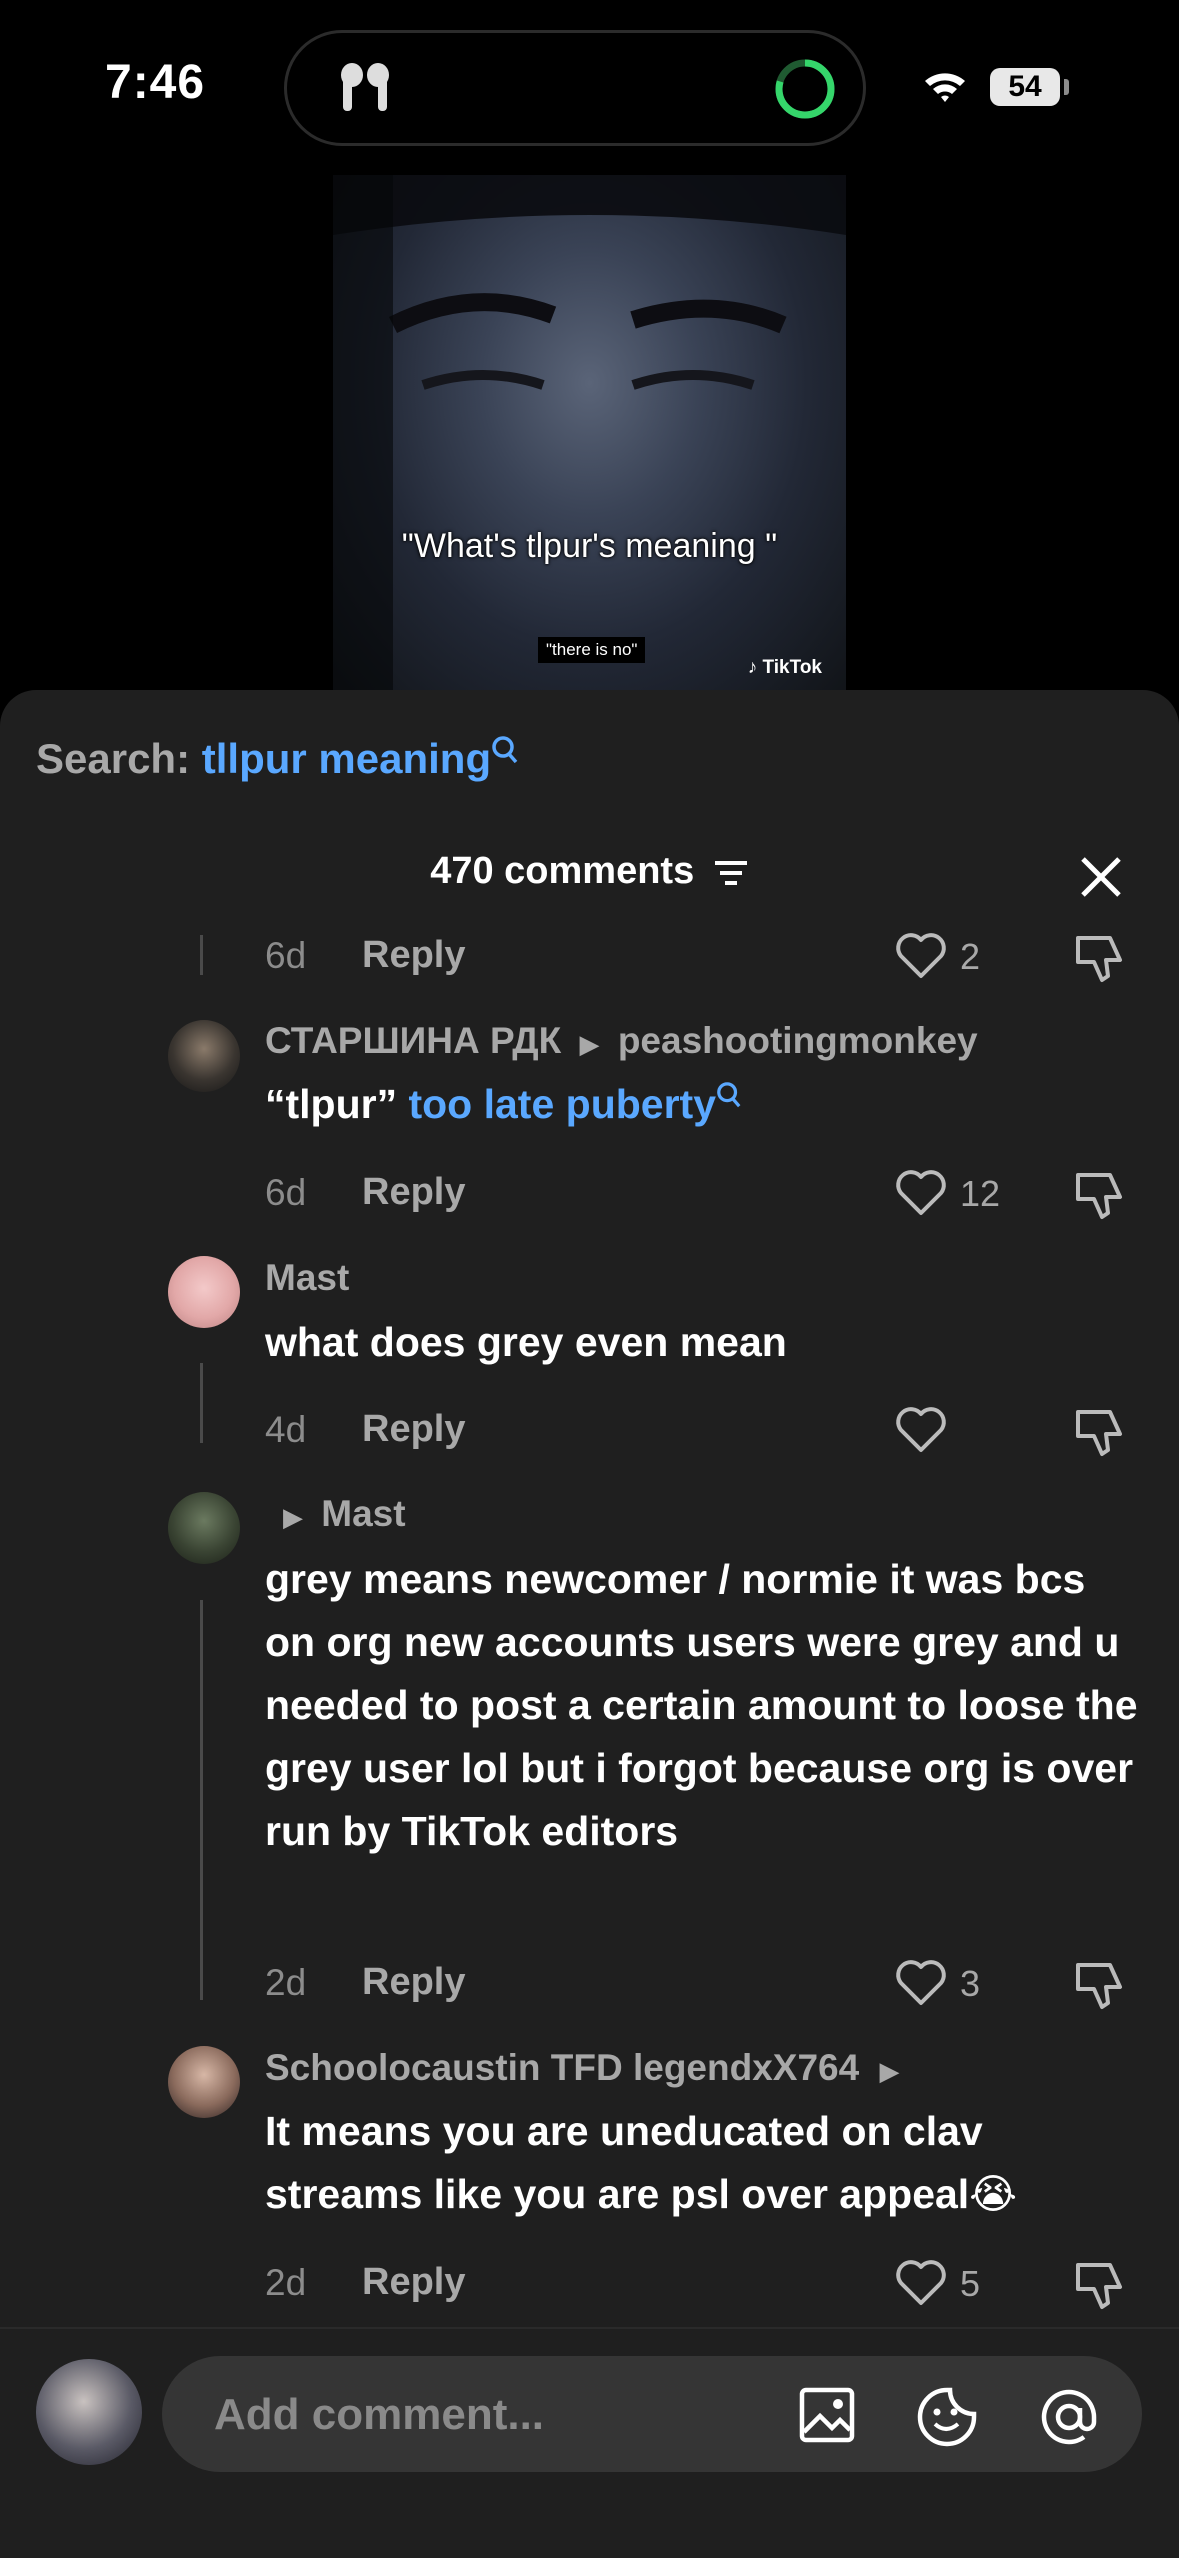 This screenshot has width=1179, height=2558. I want to click on comment-search-link: too late puberty, so click(562, 1104).